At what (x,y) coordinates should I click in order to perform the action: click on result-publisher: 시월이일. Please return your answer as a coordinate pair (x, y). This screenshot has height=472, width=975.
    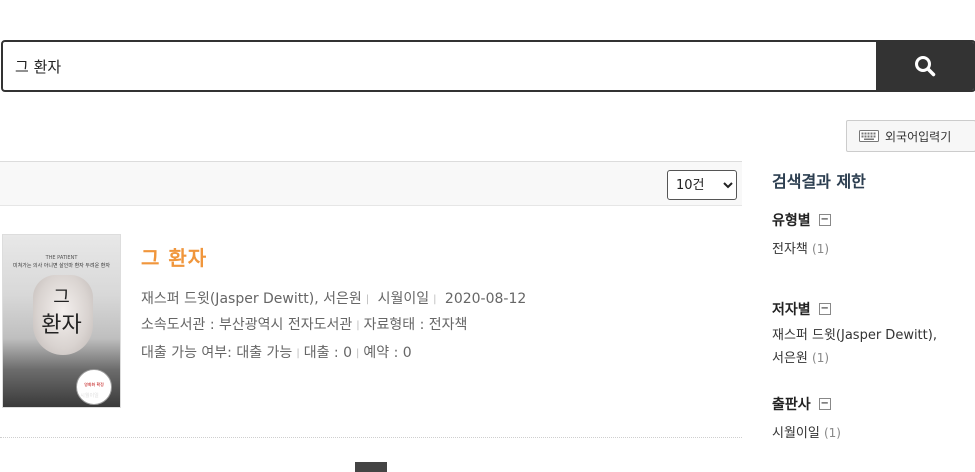
    Looking at the image, I should click on (403, 299).